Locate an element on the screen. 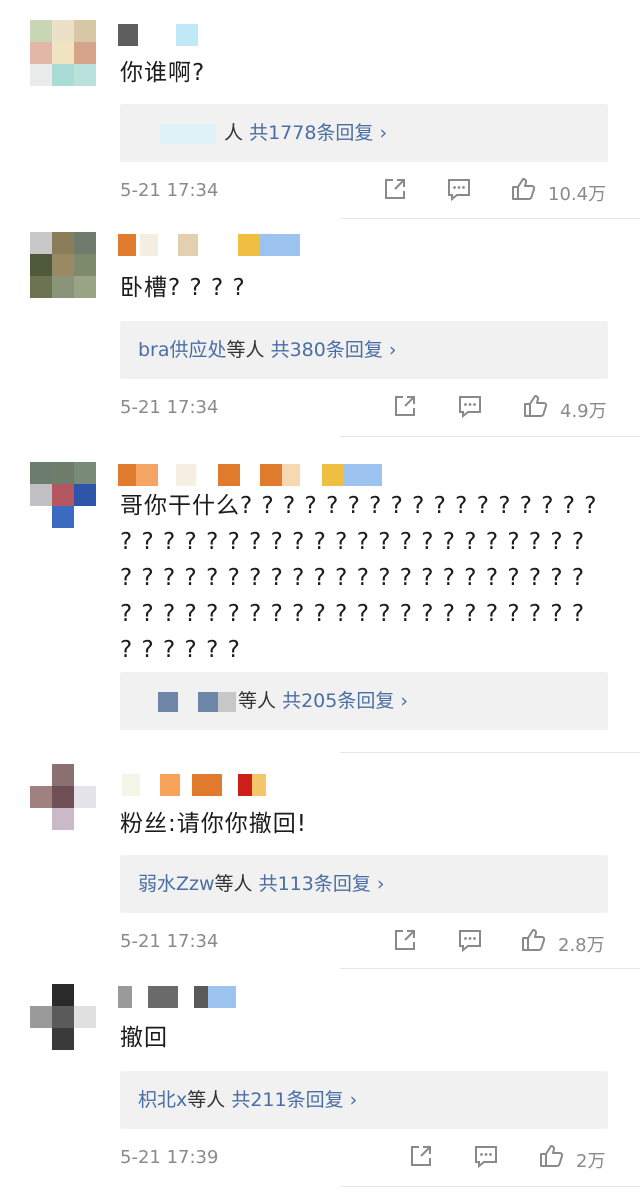  reply-summary: 等人 共205条回复 › is located at coordinates (364, 701).